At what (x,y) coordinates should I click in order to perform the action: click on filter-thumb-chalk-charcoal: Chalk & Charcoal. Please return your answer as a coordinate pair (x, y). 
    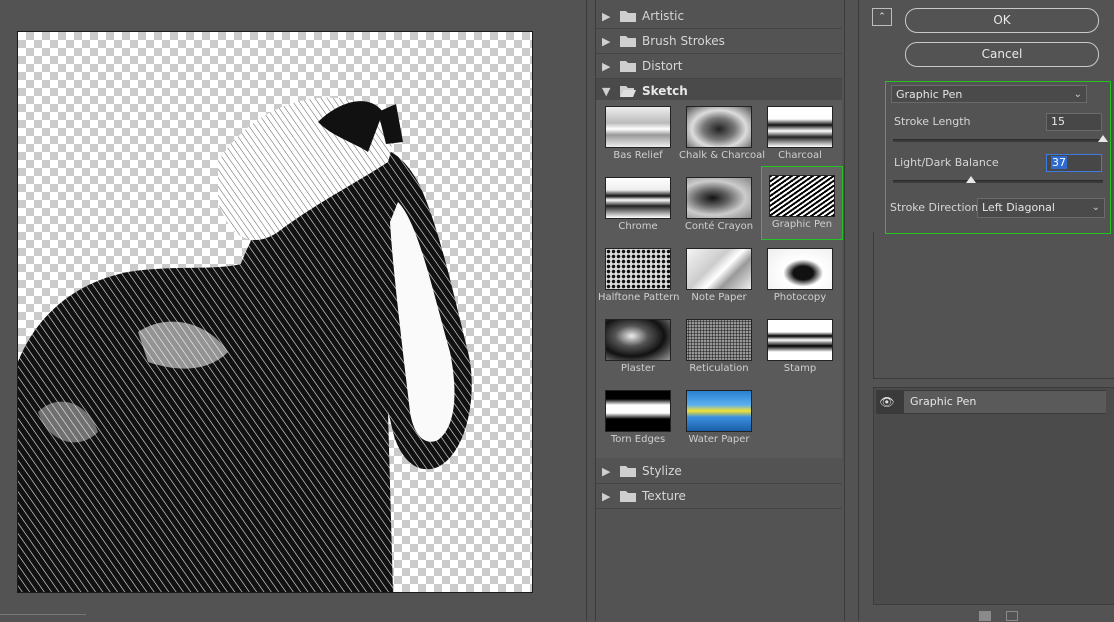
    Looking at the image, I should click on (722, 135).